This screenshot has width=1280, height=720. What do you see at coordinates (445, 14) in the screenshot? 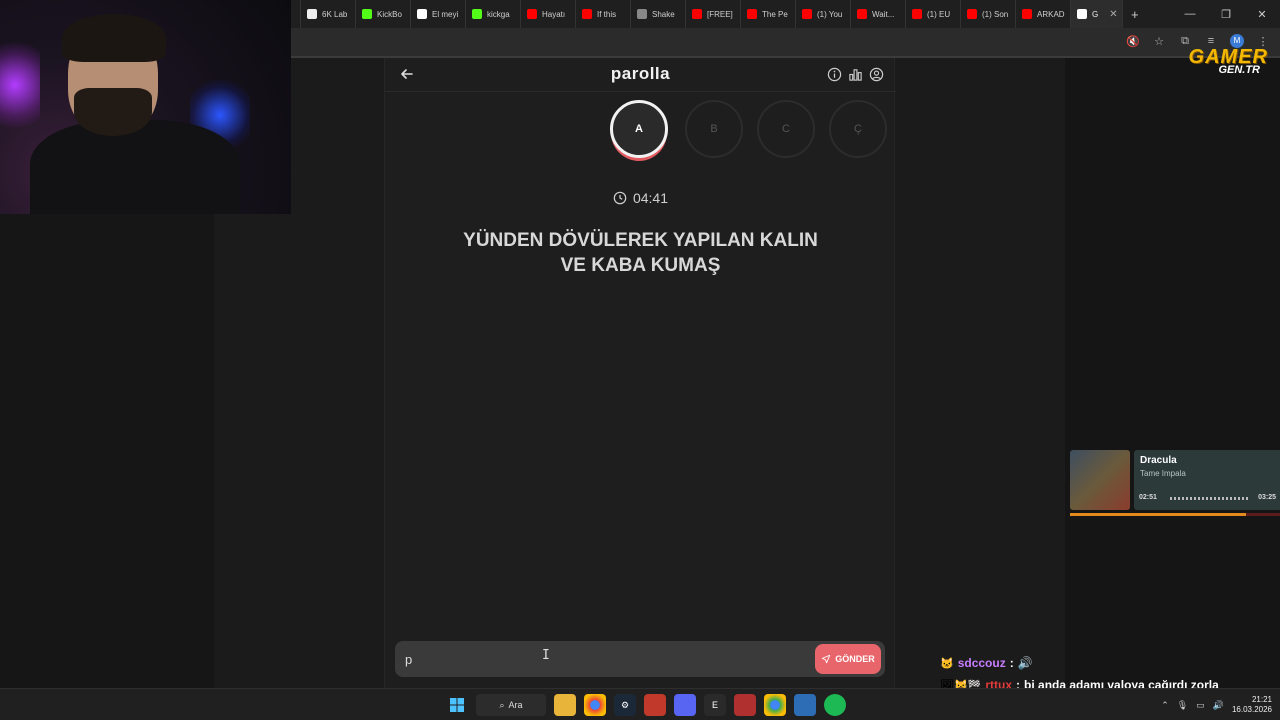
I see `tab-label: El meyi` at bounding box center [445, 14].